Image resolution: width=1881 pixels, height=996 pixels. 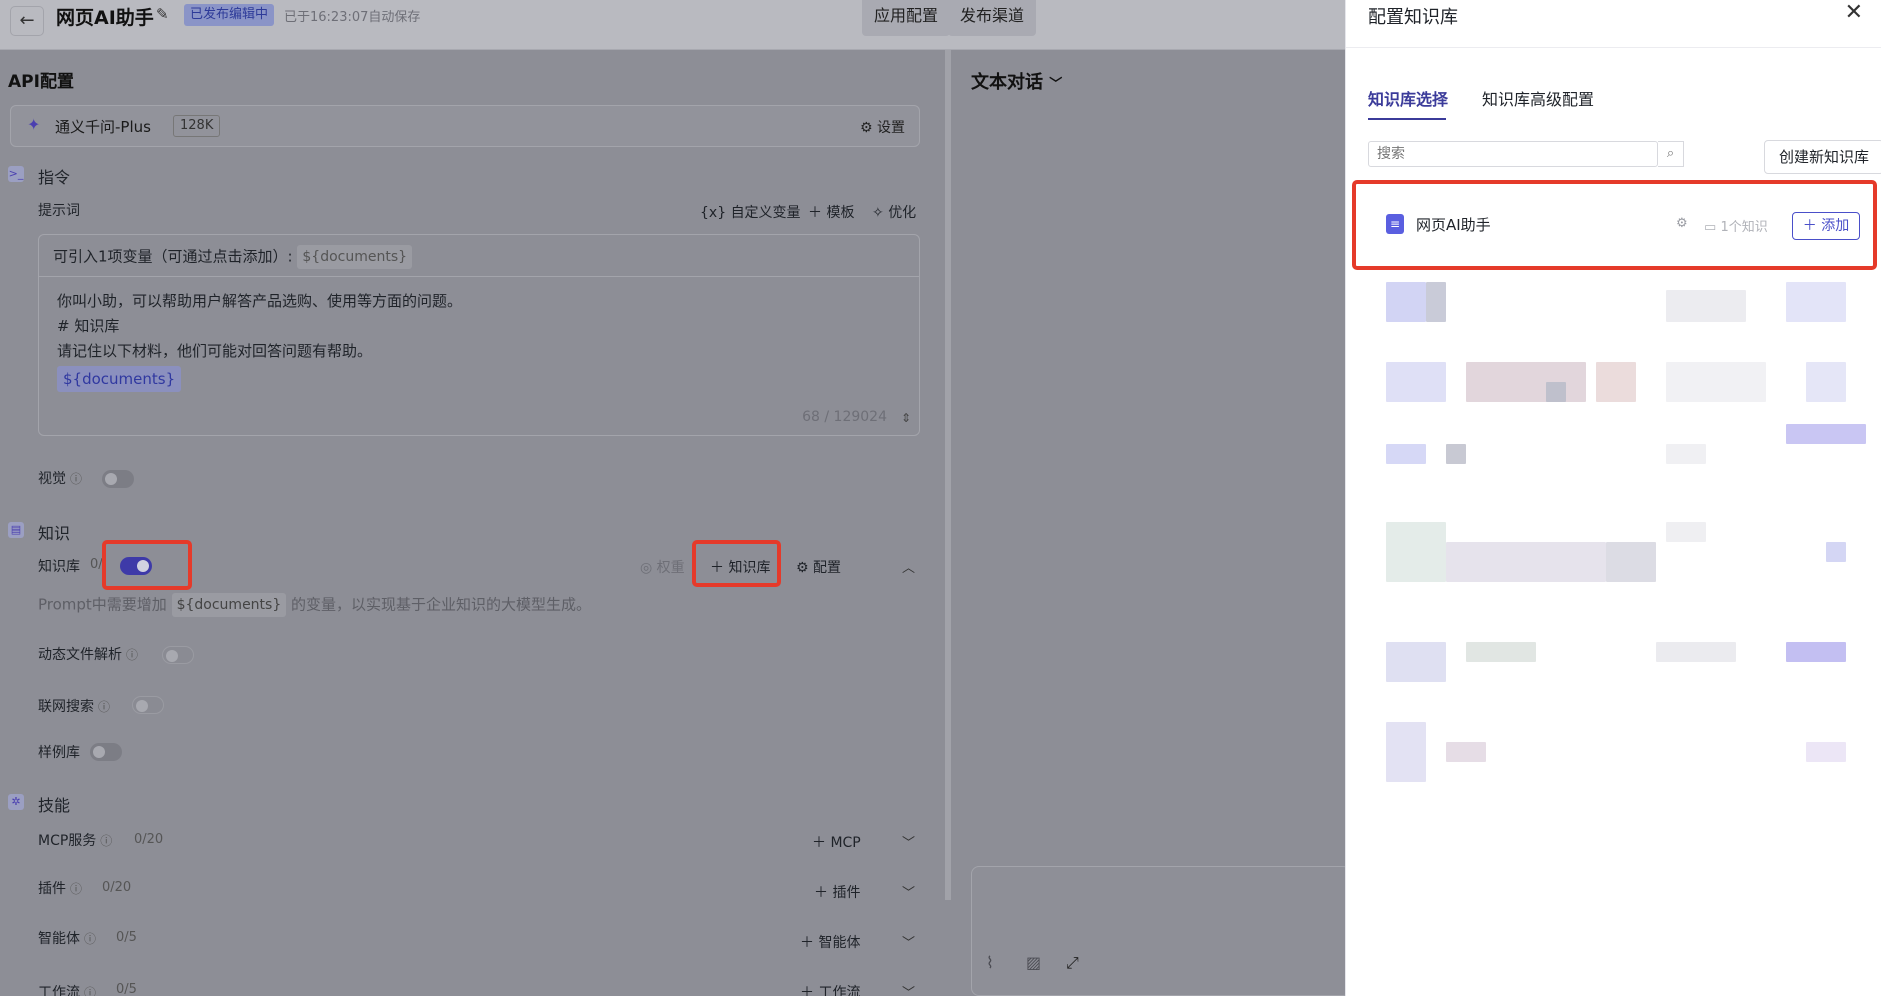 I want to click on web-search-label: 联网搜索 ⓘ, so click(x=74, y=707).